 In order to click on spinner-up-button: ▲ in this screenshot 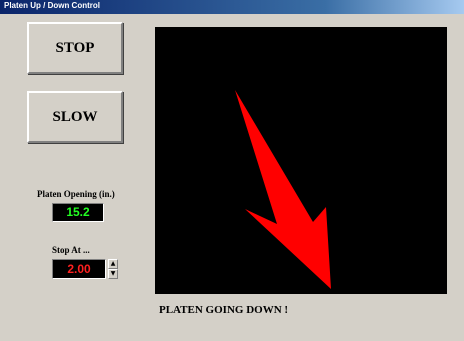, I will do `click(113, 264)`.